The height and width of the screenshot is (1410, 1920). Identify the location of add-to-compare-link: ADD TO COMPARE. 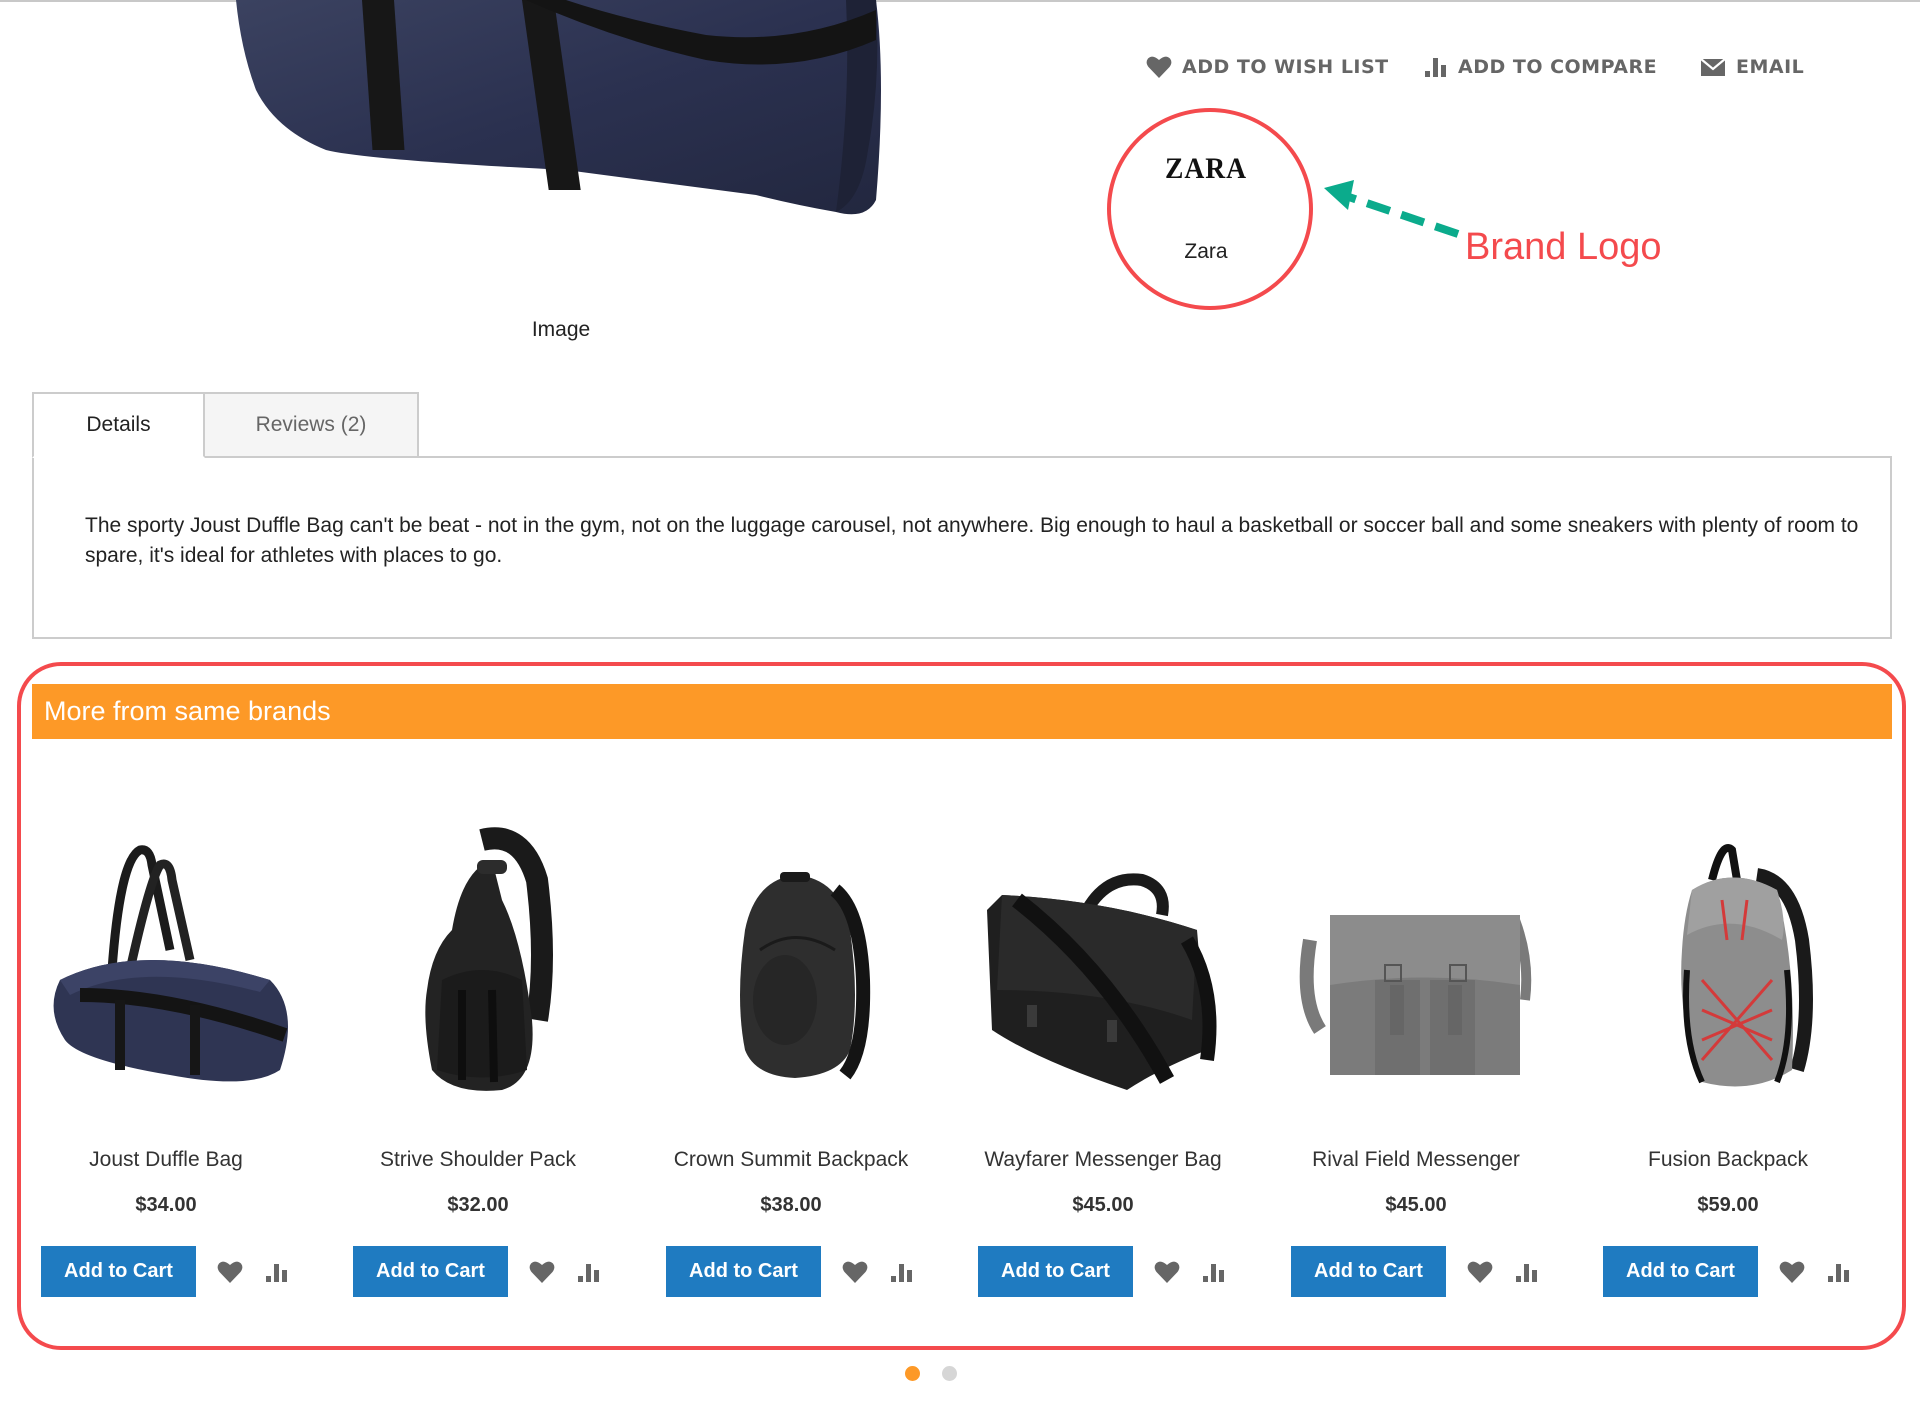
(1562, 67).